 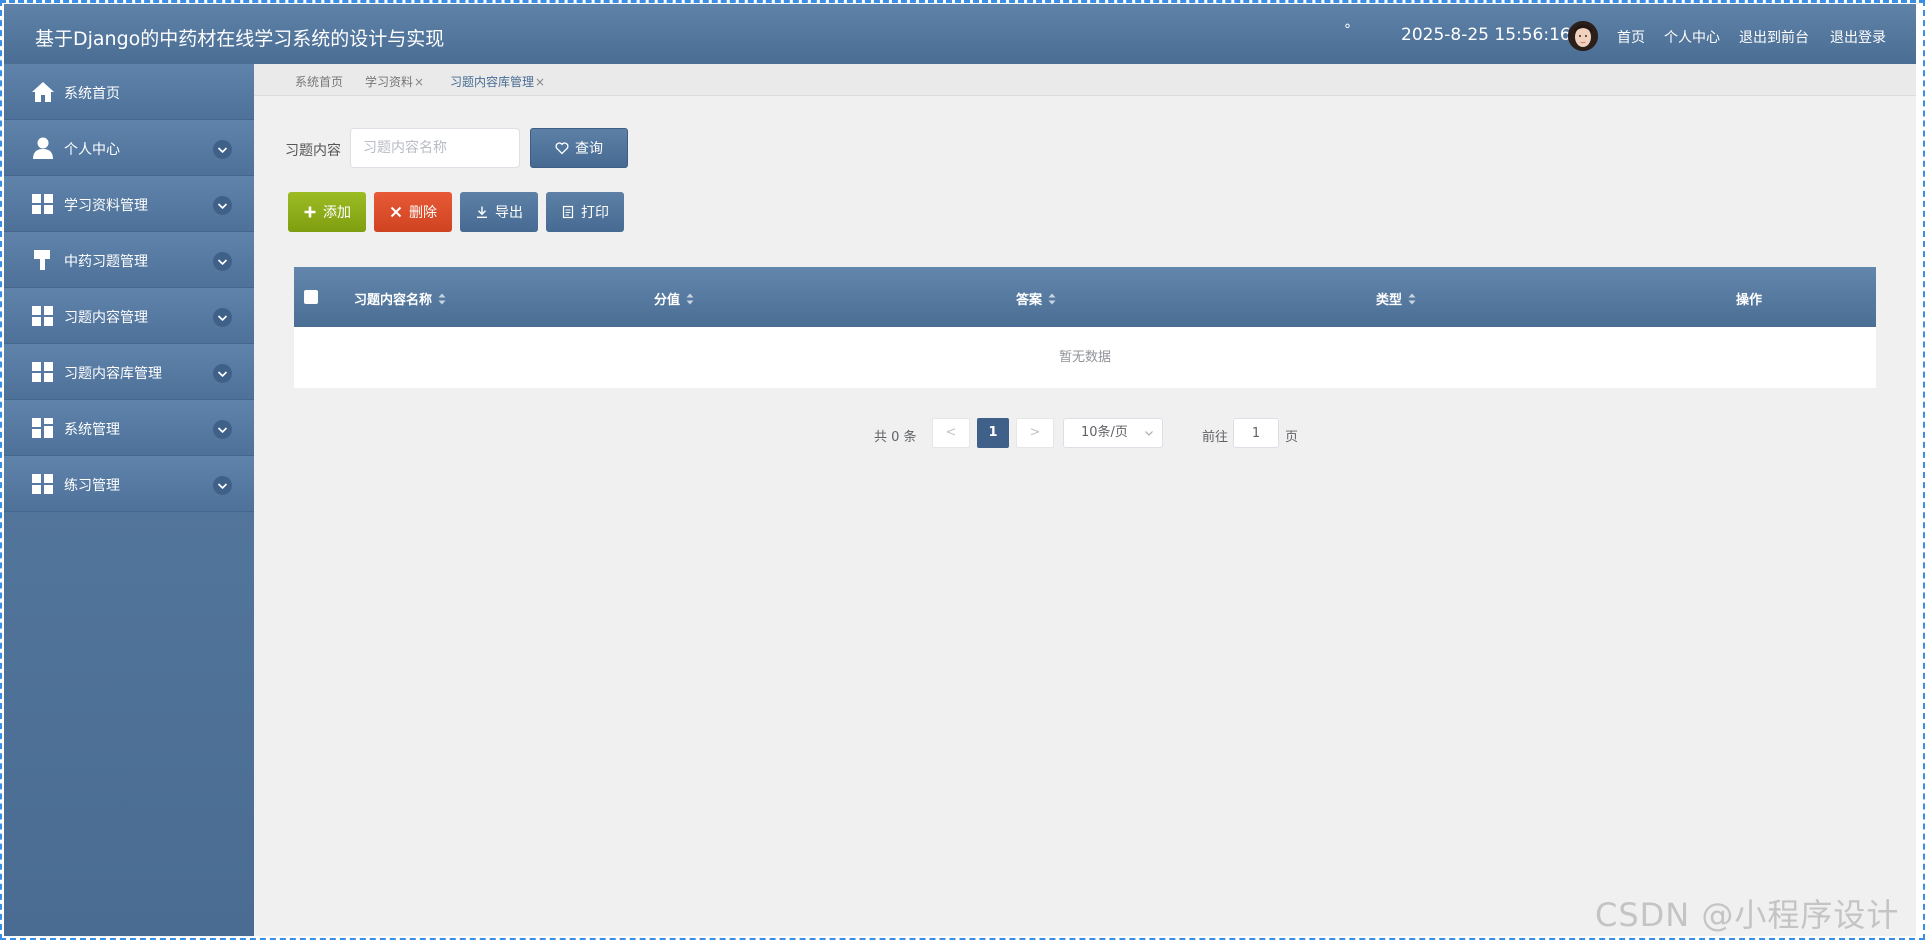 I want to click on add-button: 添加, so click(x=327, y=212).